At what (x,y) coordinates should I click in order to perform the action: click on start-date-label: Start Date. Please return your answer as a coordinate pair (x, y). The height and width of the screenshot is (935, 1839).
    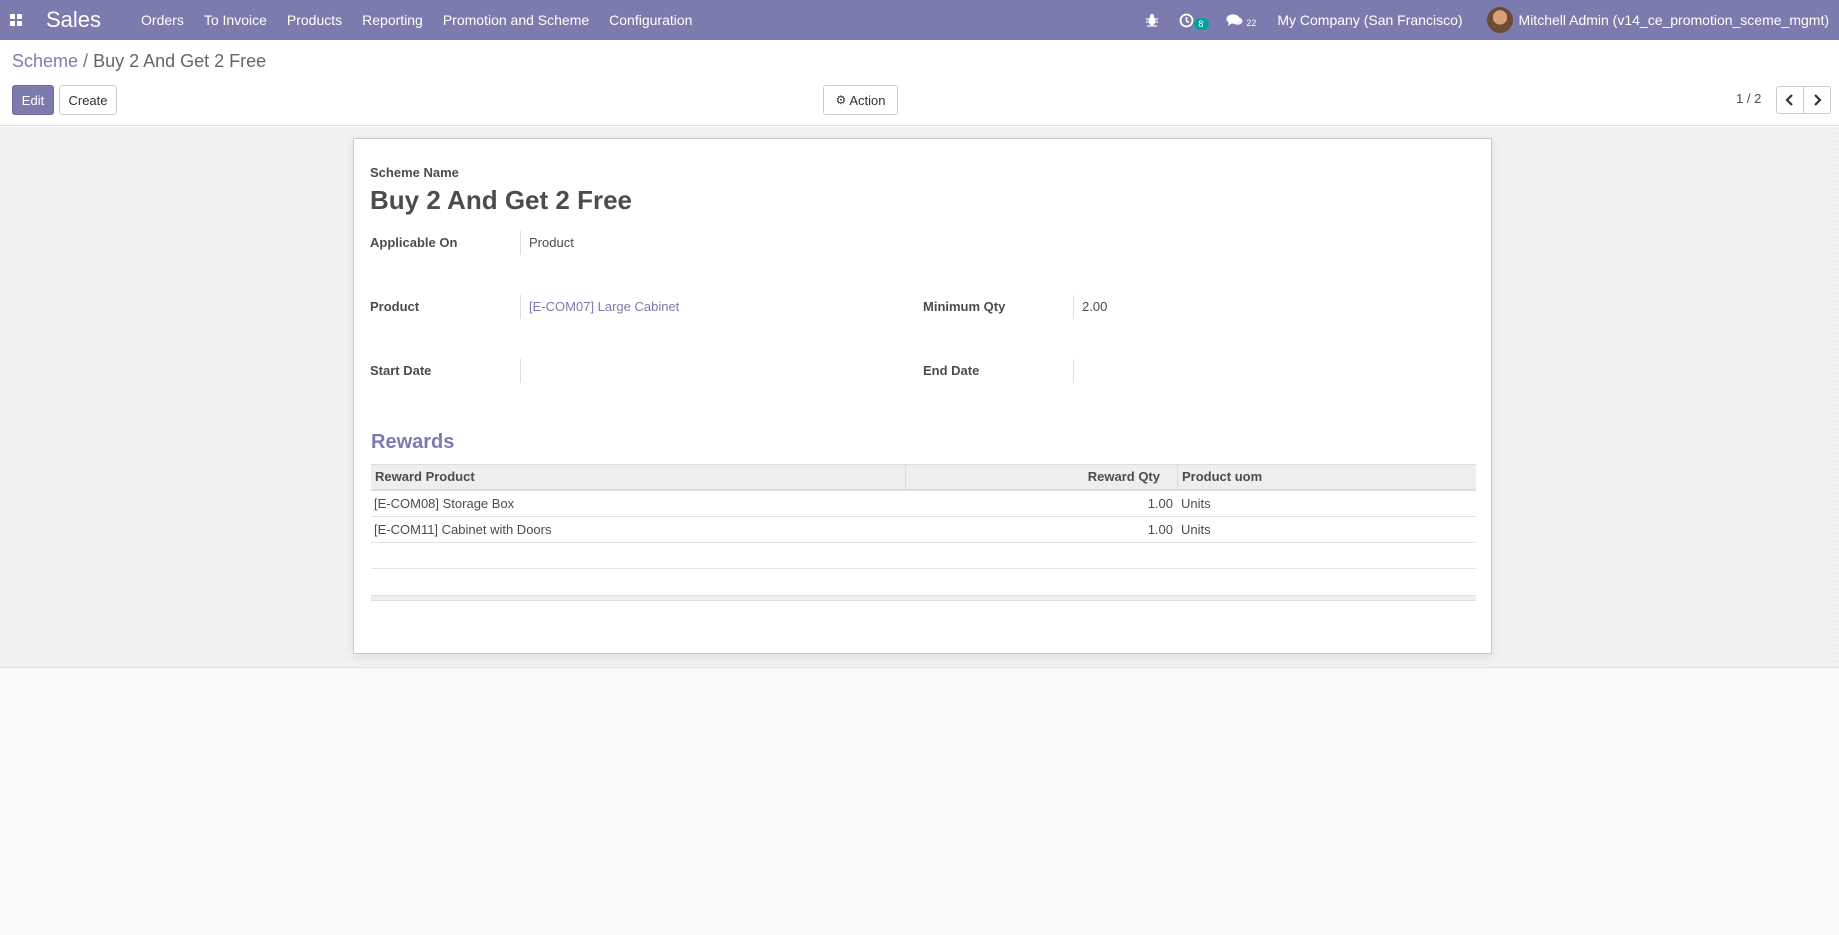
    Looking at the image, I should click on (401, 370).